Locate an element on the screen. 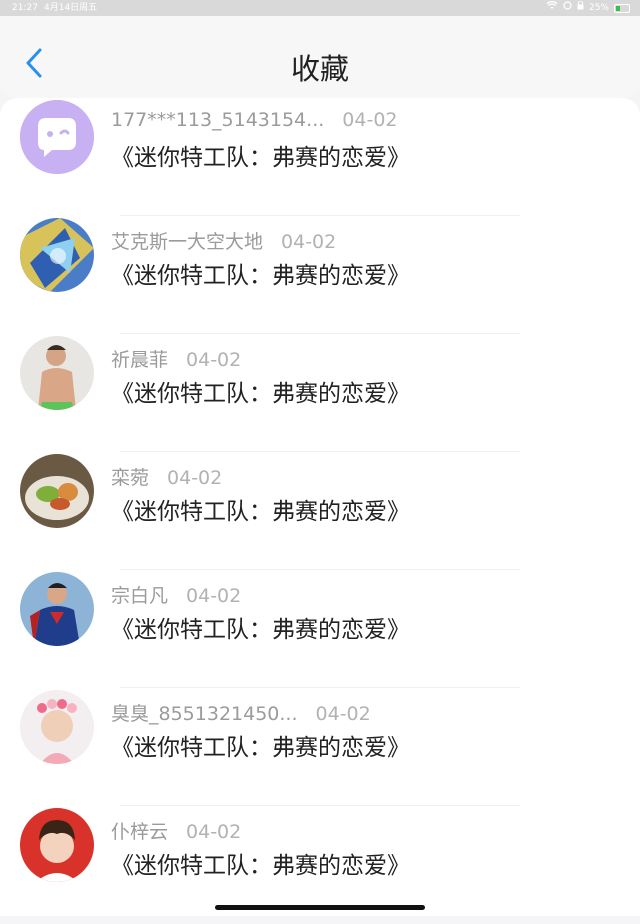 The image size is (640, 924). avatar-chat-icon is located at coordinates (57, 137).